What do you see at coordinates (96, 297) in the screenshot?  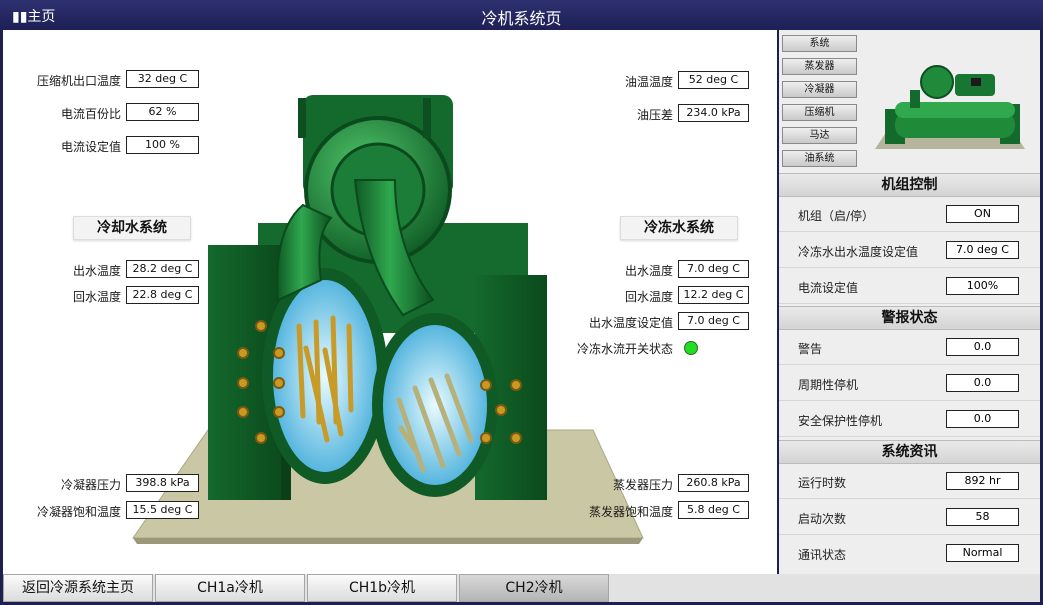 I see `cooling-return-temp-label: 回水温度` at bounding box center [96, 297].